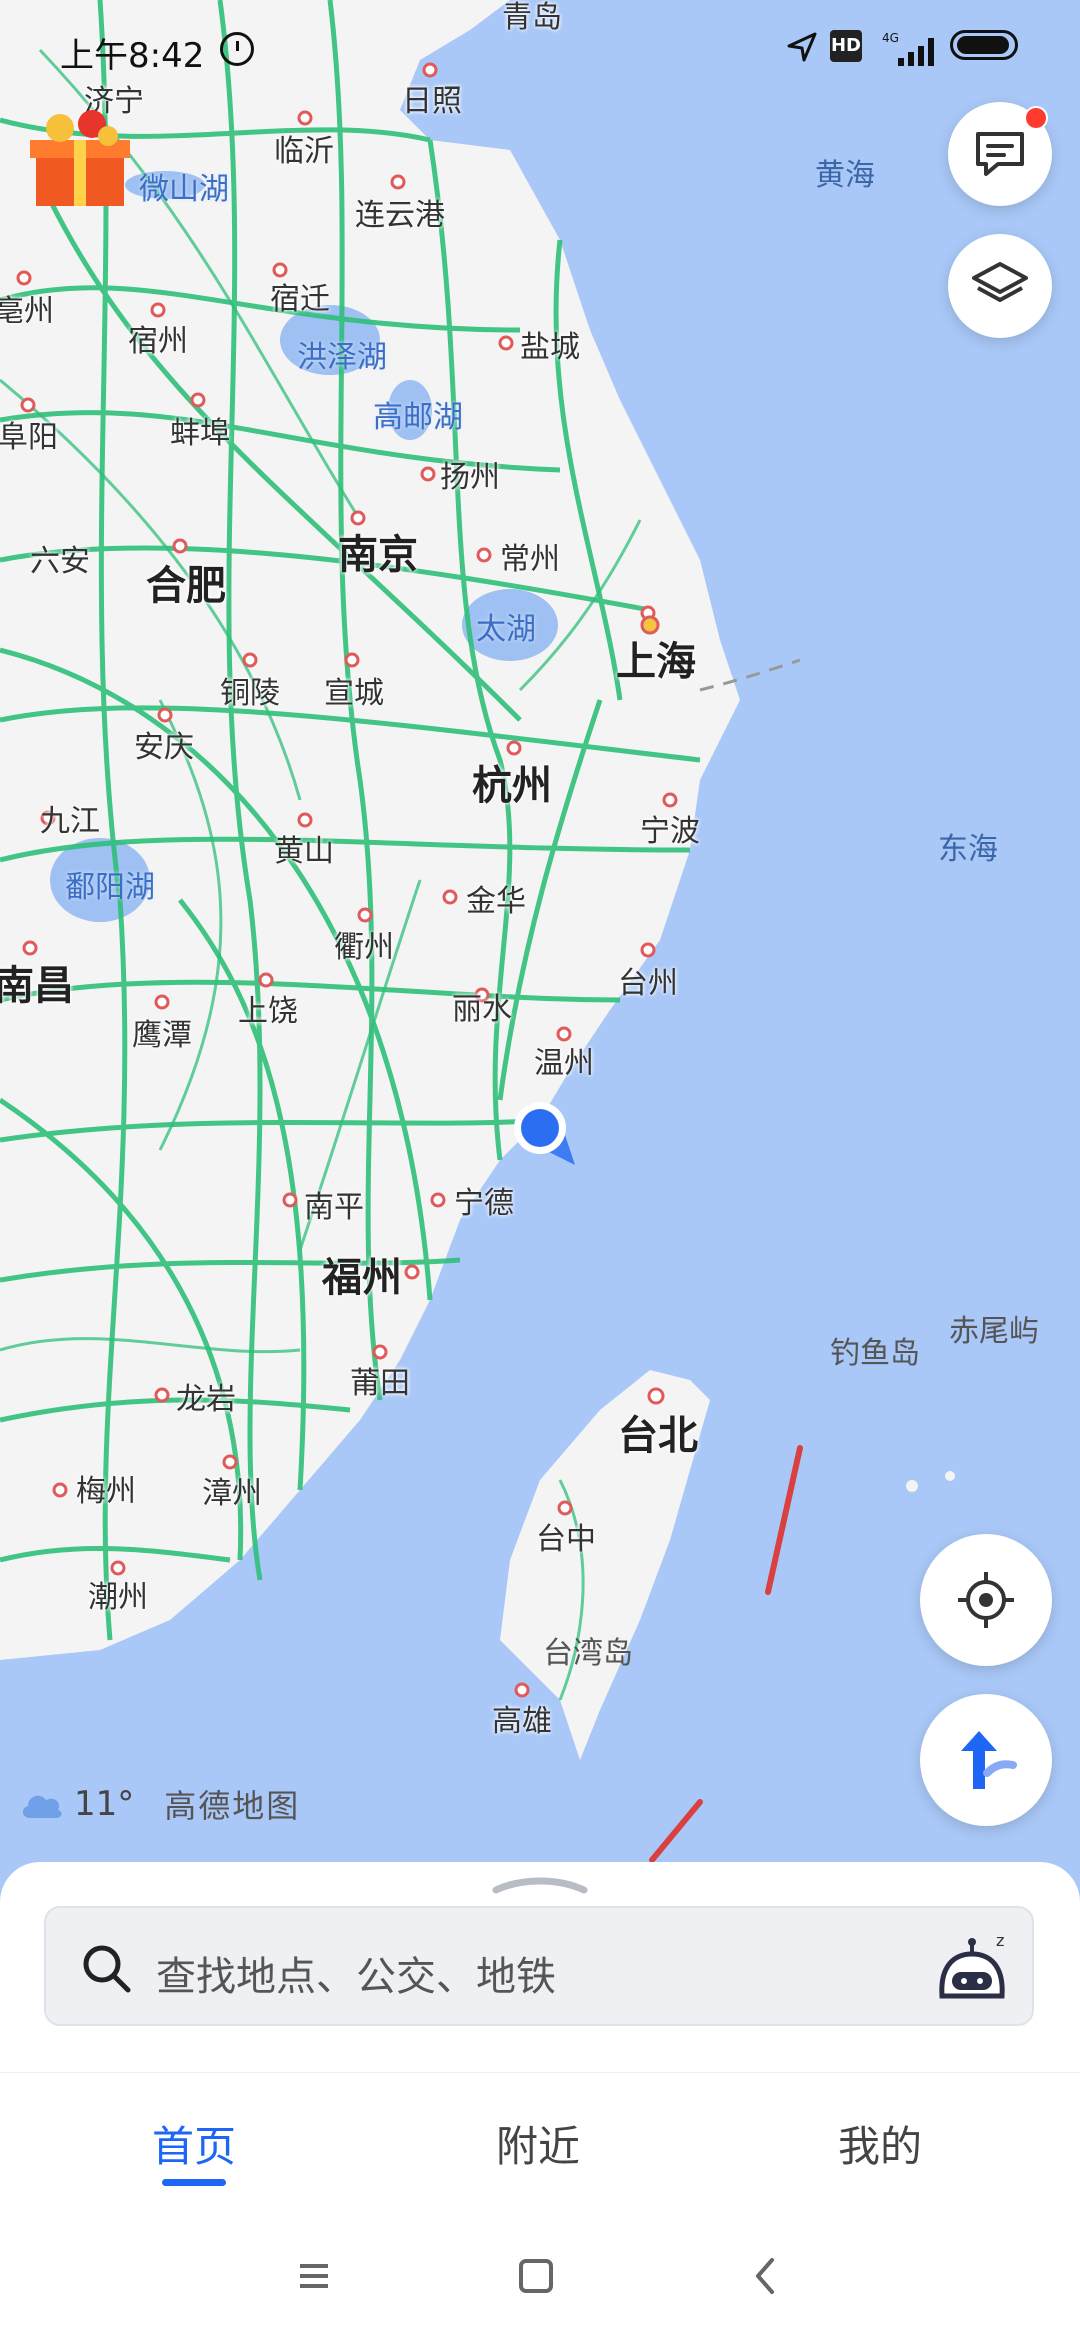 Image resolution: width=1080 pixels, height=2340 pixels. Describe the element at coordinates (496, 898) in the screenshot. I see `city-label: 金华` at that location.